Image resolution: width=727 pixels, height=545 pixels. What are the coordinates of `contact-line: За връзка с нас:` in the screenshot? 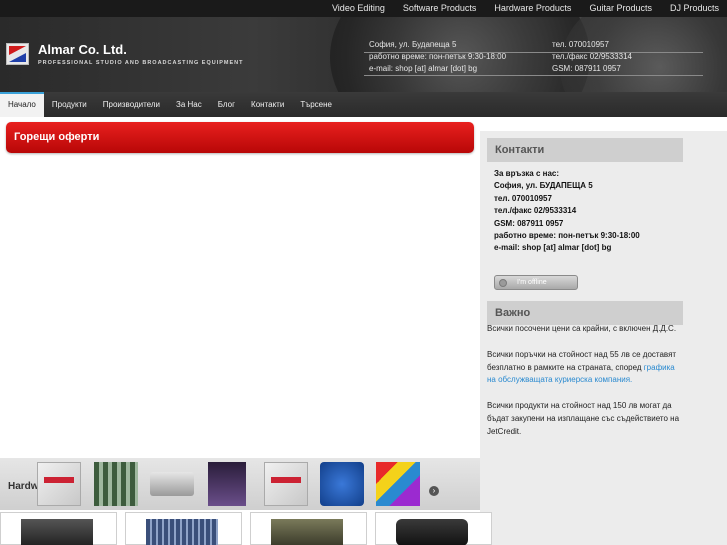 It's located at (527, 173).